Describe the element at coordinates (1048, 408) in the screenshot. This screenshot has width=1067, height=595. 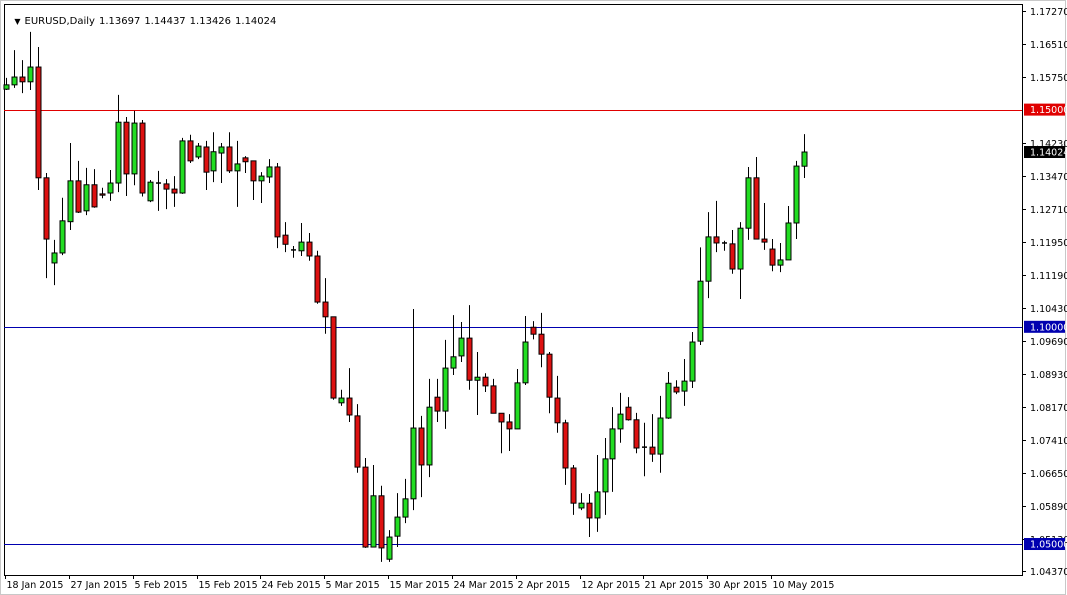
I see `y-tick-label: 1.08170` at that location.